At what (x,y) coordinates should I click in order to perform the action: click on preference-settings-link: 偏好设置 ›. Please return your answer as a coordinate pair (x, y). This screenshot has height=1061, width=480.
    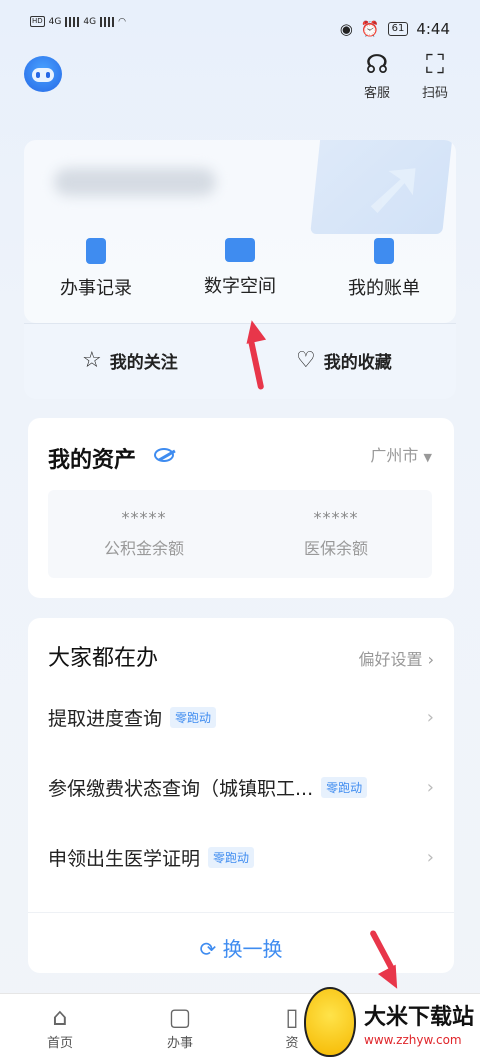
    Looking at the image, I should click on (396, 658).